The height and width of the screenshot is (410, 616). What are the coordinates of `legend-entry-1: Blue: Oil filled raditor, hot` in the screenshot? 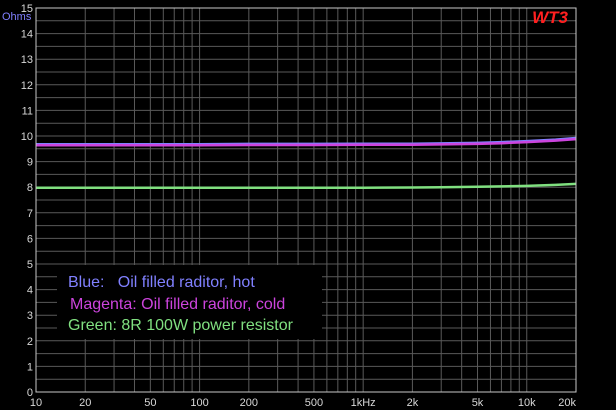 It's located at (161, 282).